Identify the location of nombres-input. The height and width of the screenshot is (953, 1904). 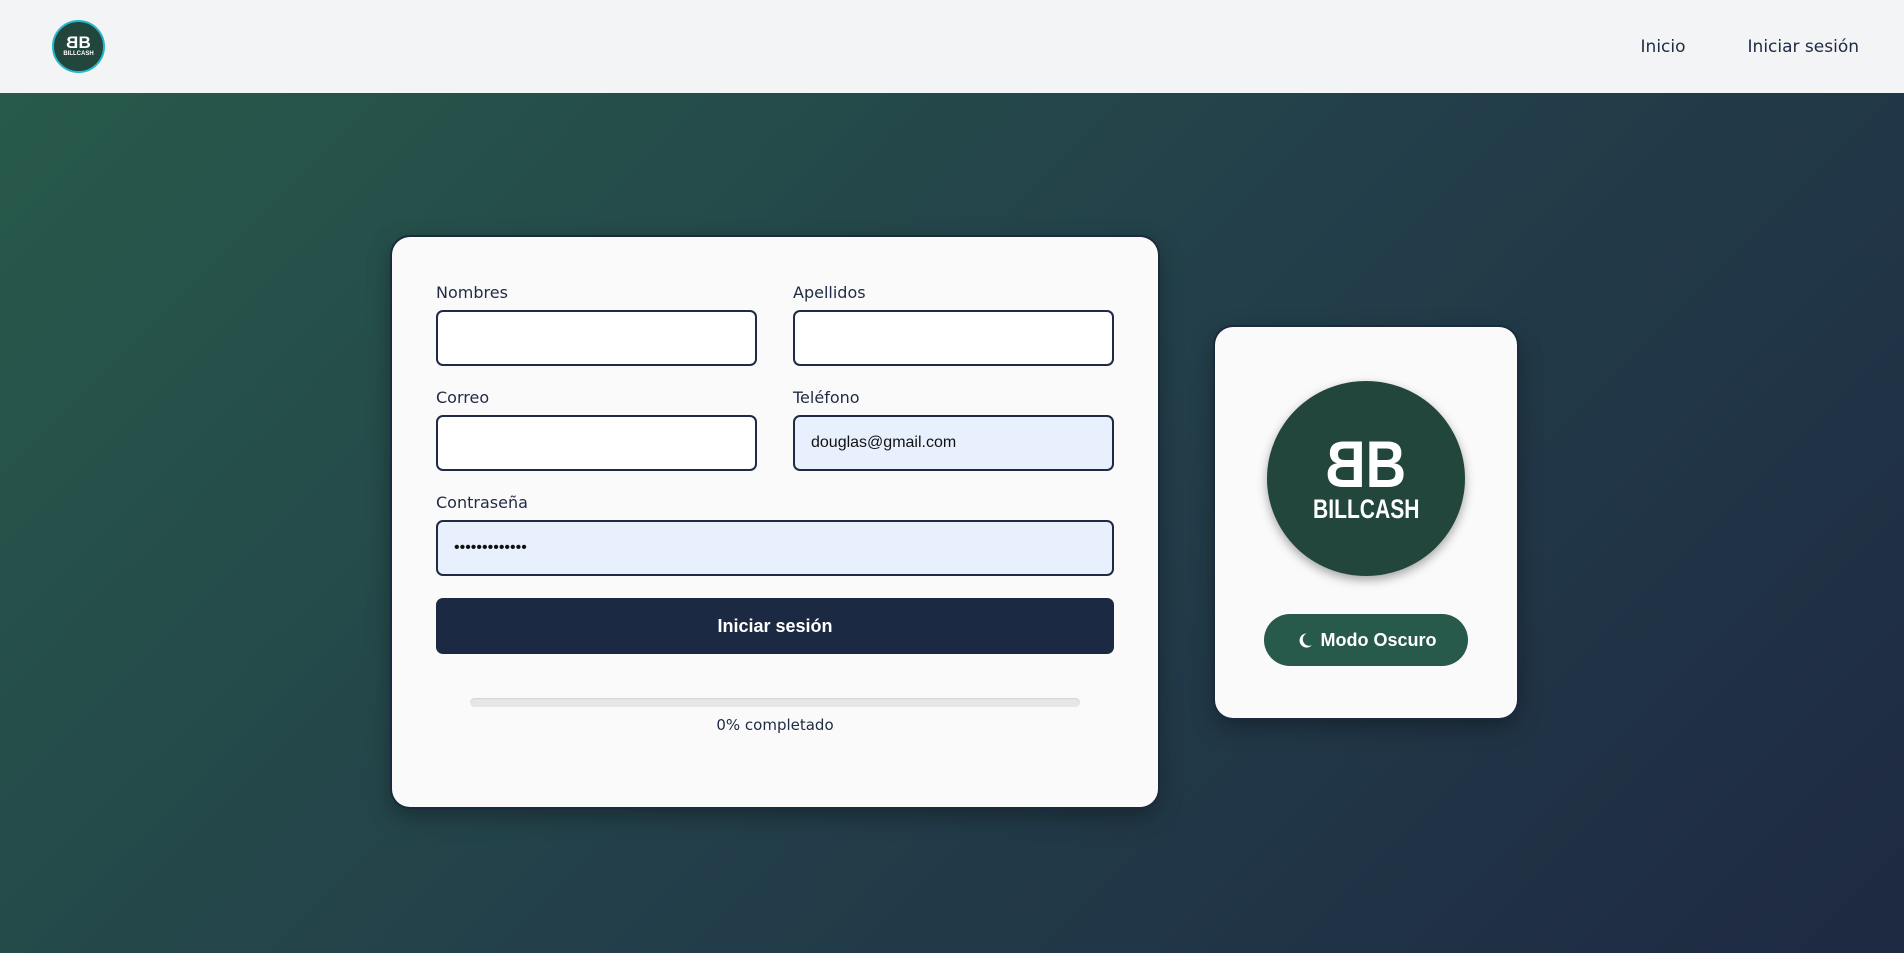
(596, 338).